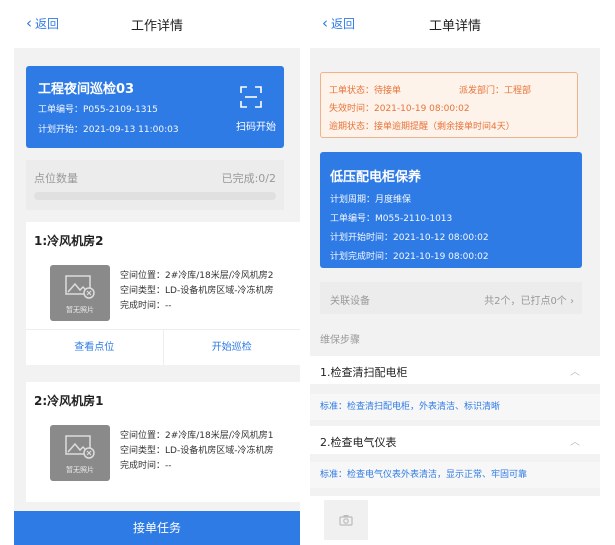 The height and width of the screenshot is (545, 615). What do you see at coordinates (371, 200) in the screenshot?
I see `plan-cycle: 计划周期：月度维保` at bounding box center [371, 200].